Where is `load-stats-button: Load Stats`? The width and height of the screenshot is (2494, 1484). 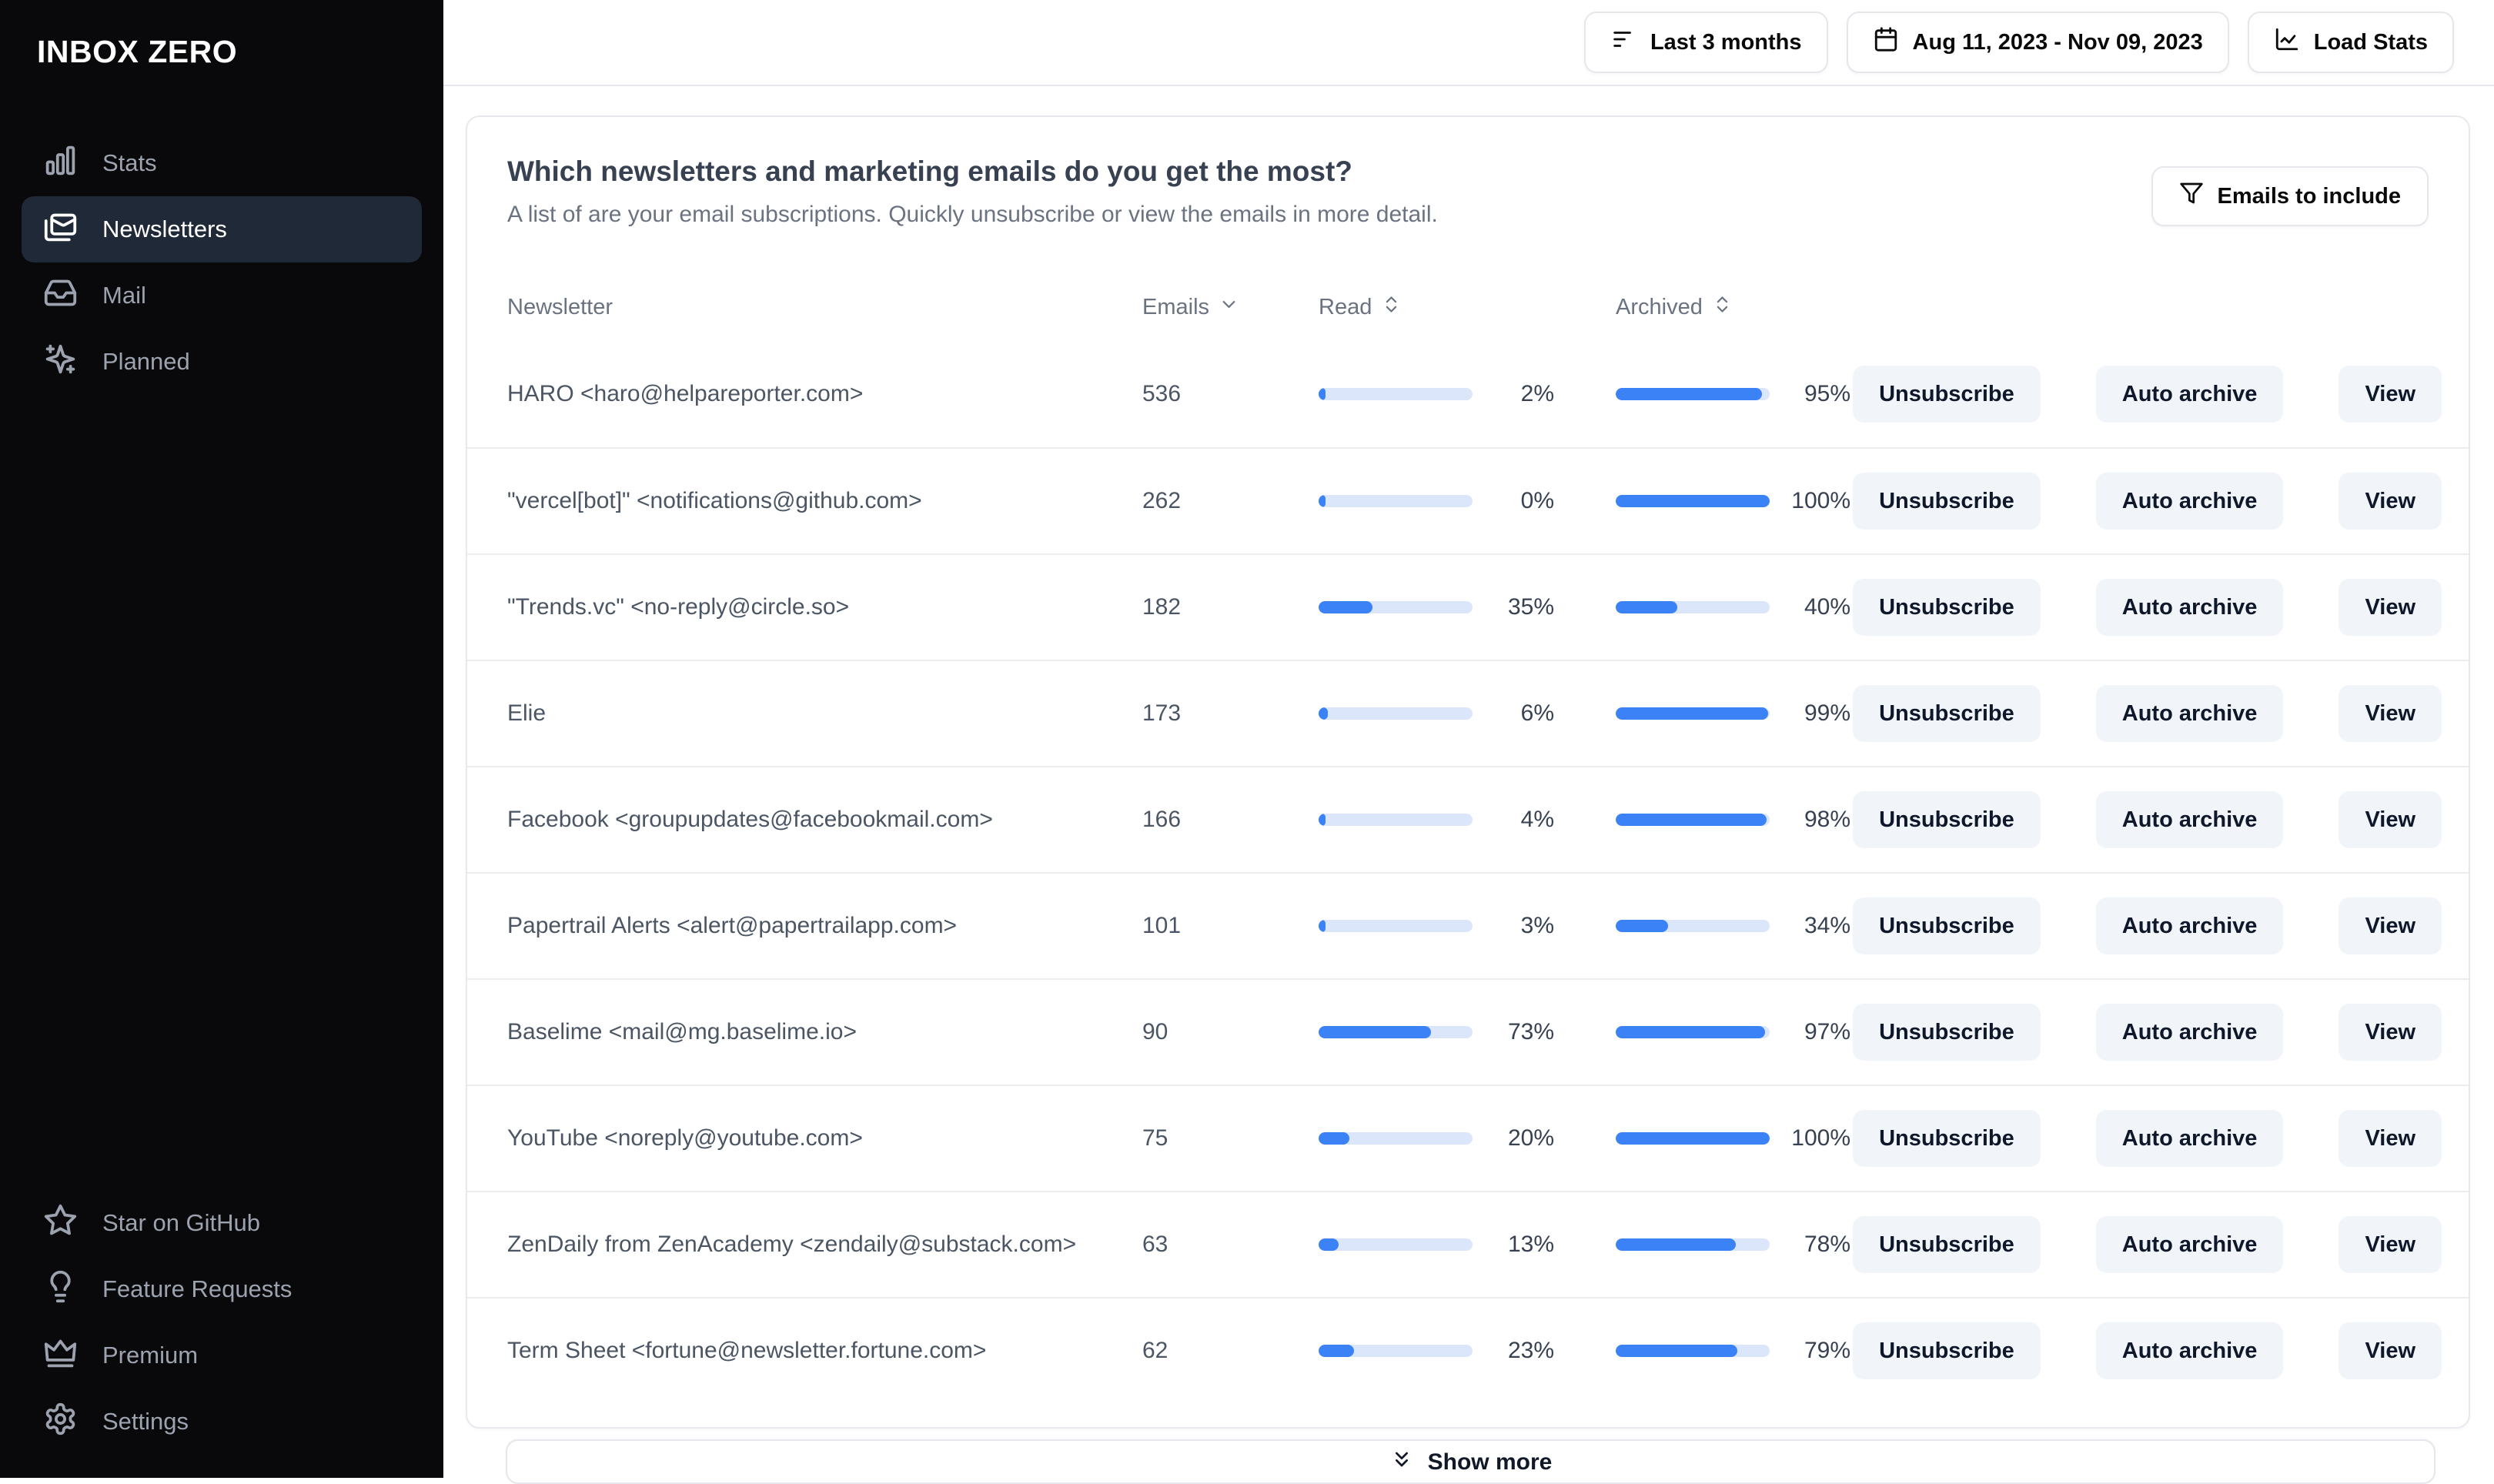
load-stats-button: Load Stats is located at coordinates (2350, 42).